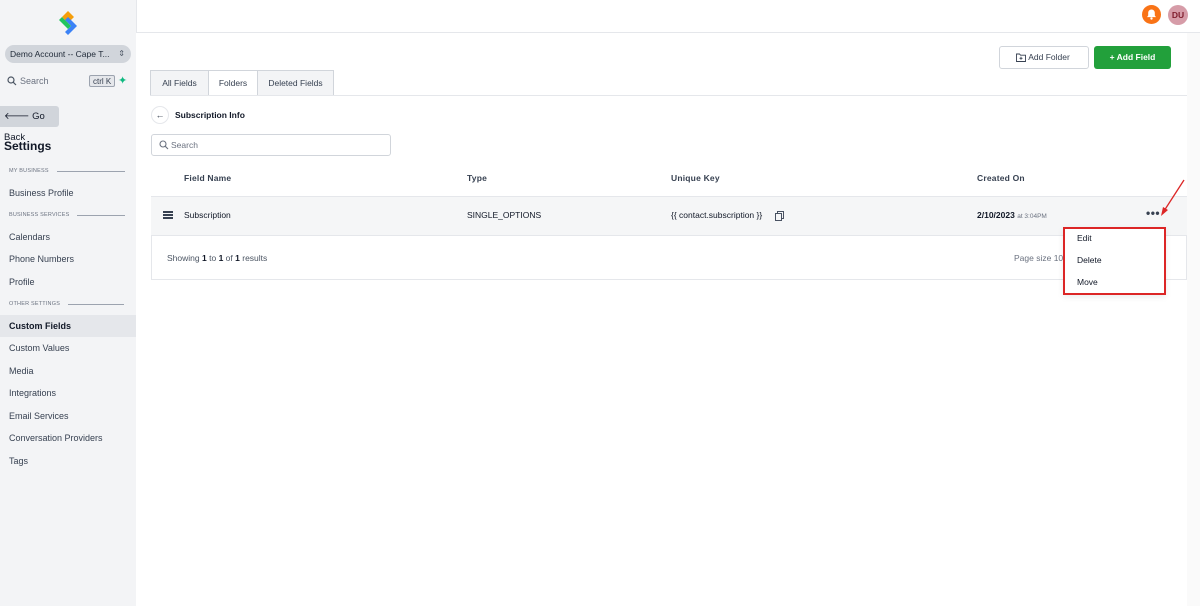 Image resolution: width=1200 pixels, height=606 pixels. Describe the element at coordinates (1114, 261) in the screenshot. I see `row-actions-menu: Edit Delete Move` at that location.